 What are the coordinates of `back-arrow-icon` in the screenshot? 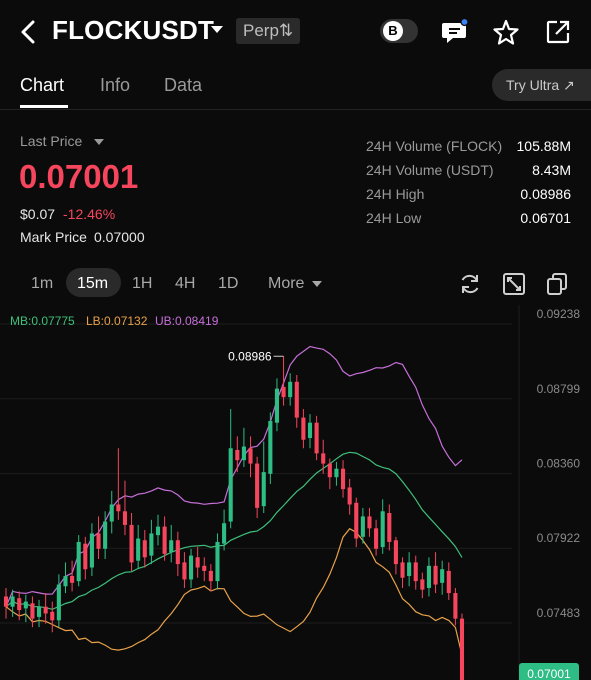 It's located at (29, 32).